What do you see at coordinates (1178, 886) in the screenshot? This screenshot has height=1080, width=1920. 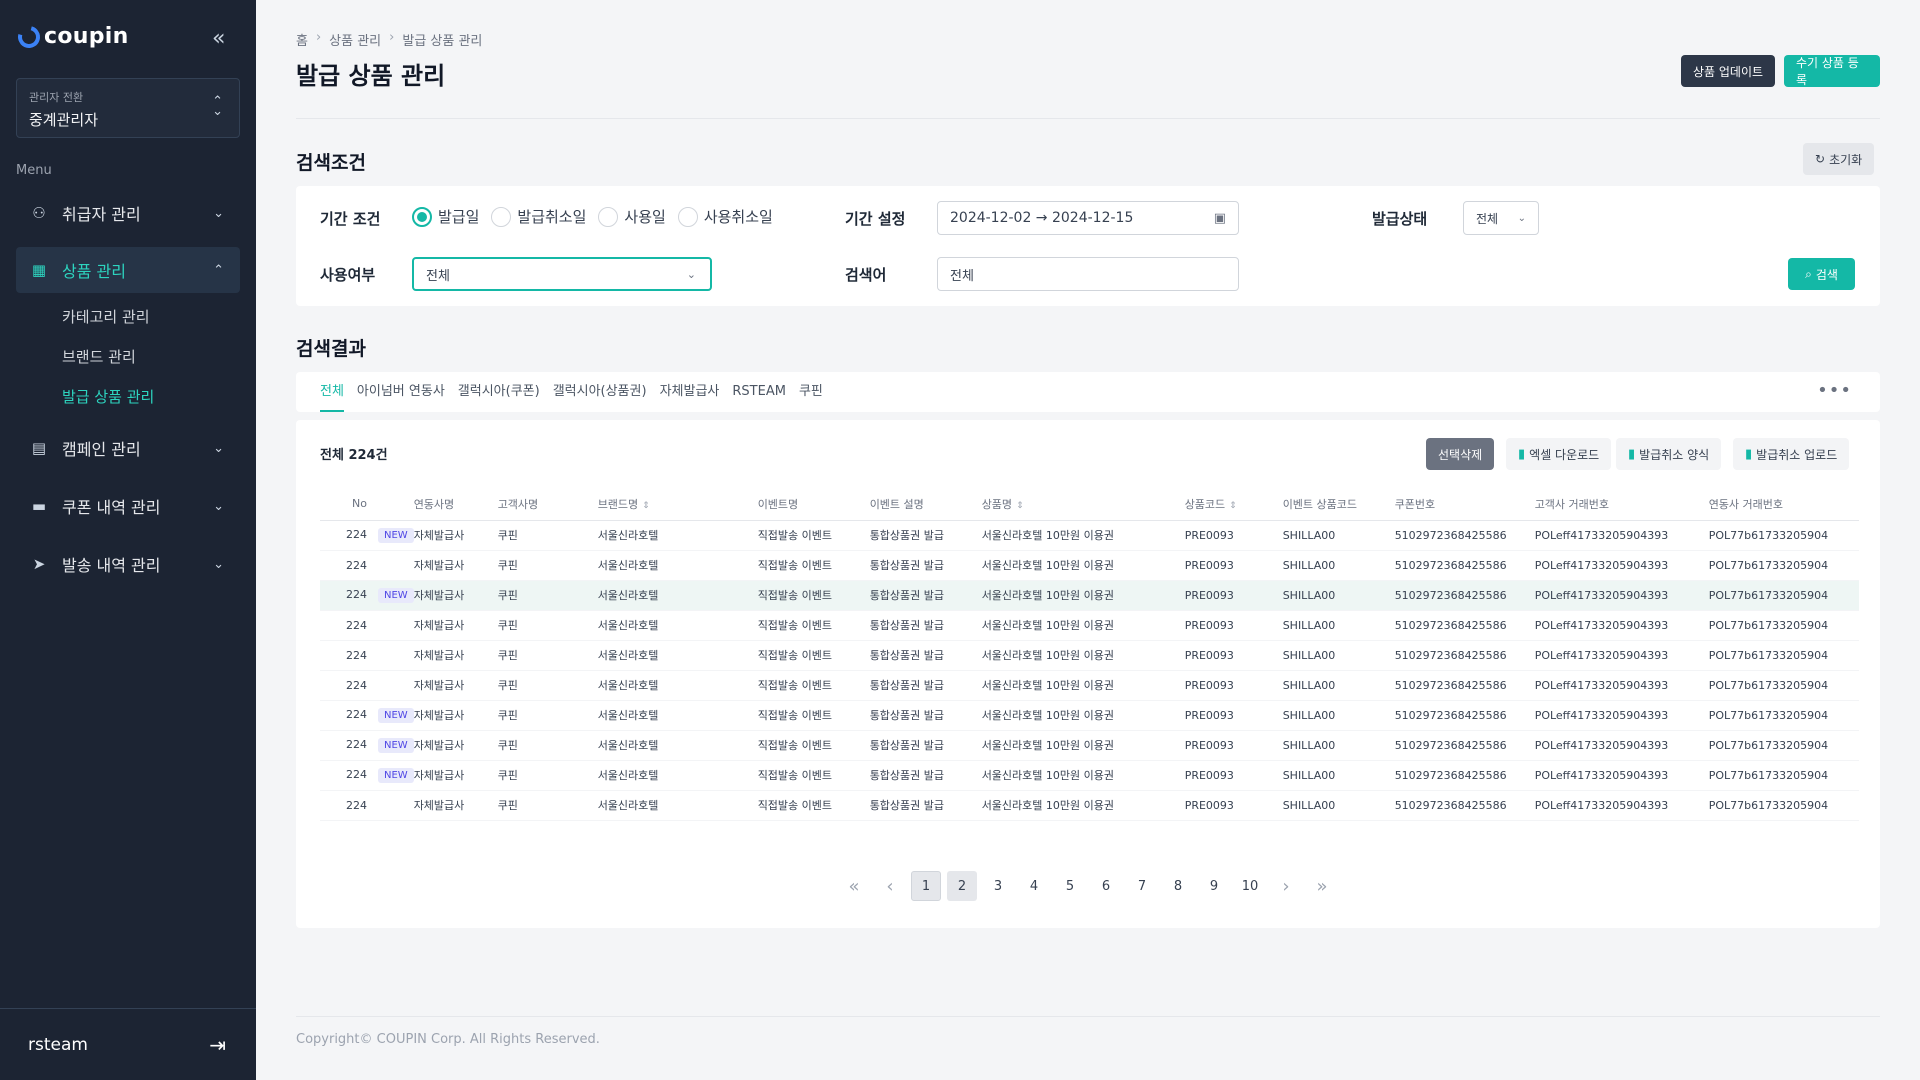 I see `page-8: 8` at bounding box center [1178, 886].